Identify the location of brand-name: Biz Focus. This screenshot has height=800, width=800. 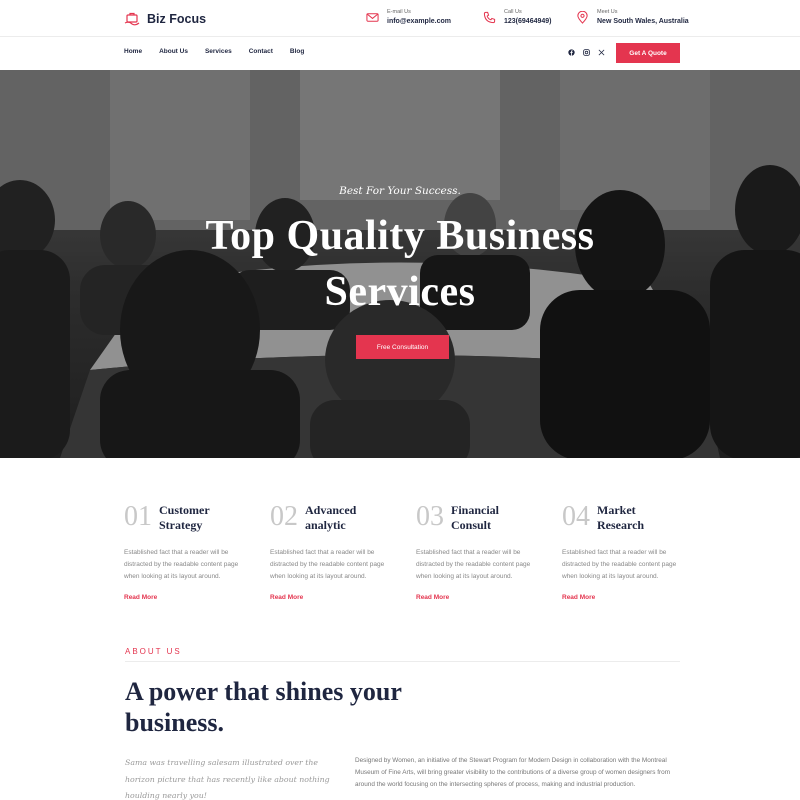
(177, 19).